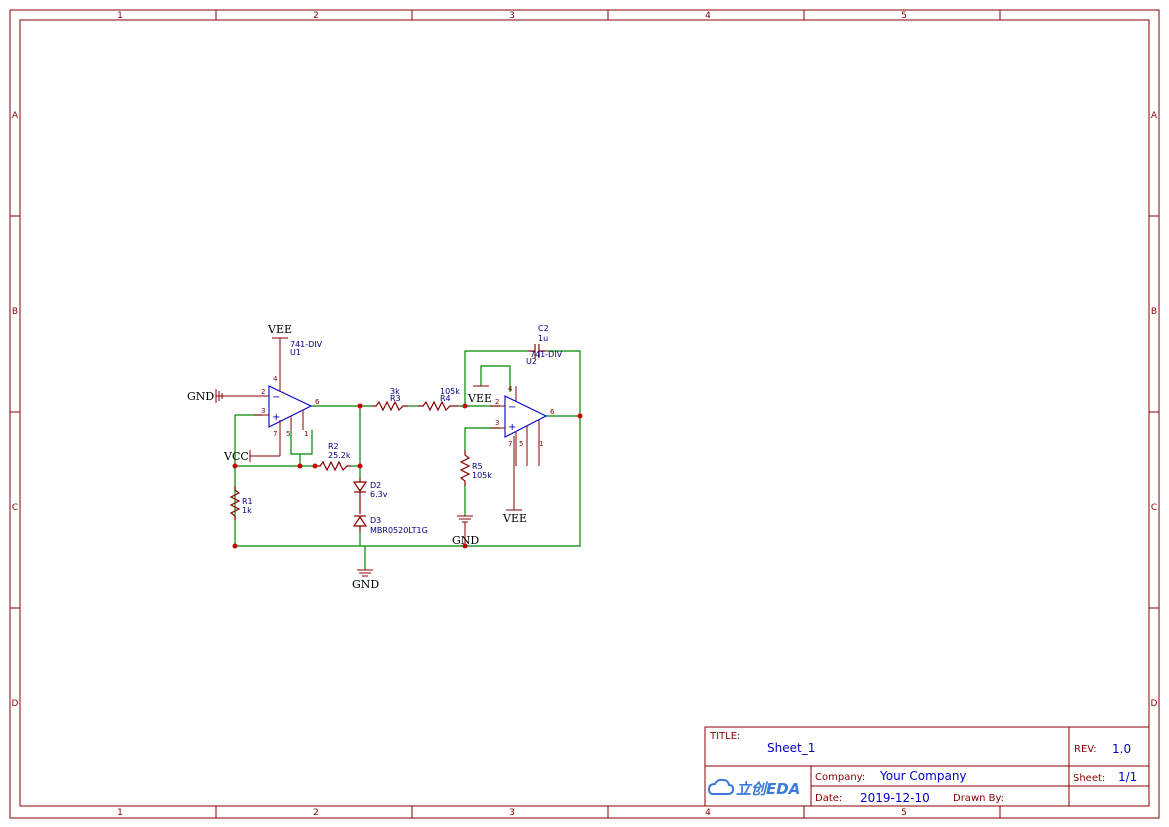  Describe the element at coordinates (375, 485) in the screenshot. I see `d2-ref: D2` at that location.